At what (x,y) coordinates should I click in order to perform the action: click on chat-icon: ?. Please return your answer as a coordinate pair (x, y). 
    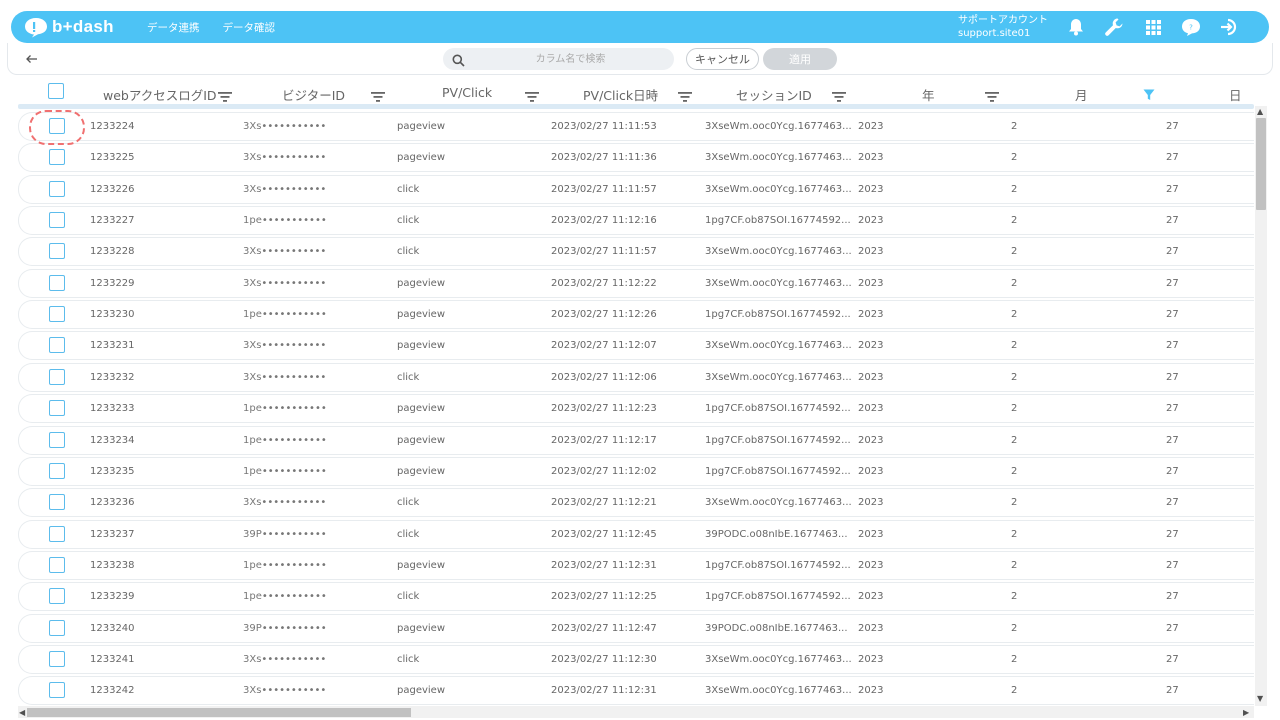
    Looking at the image, I should click on (1191, 27).